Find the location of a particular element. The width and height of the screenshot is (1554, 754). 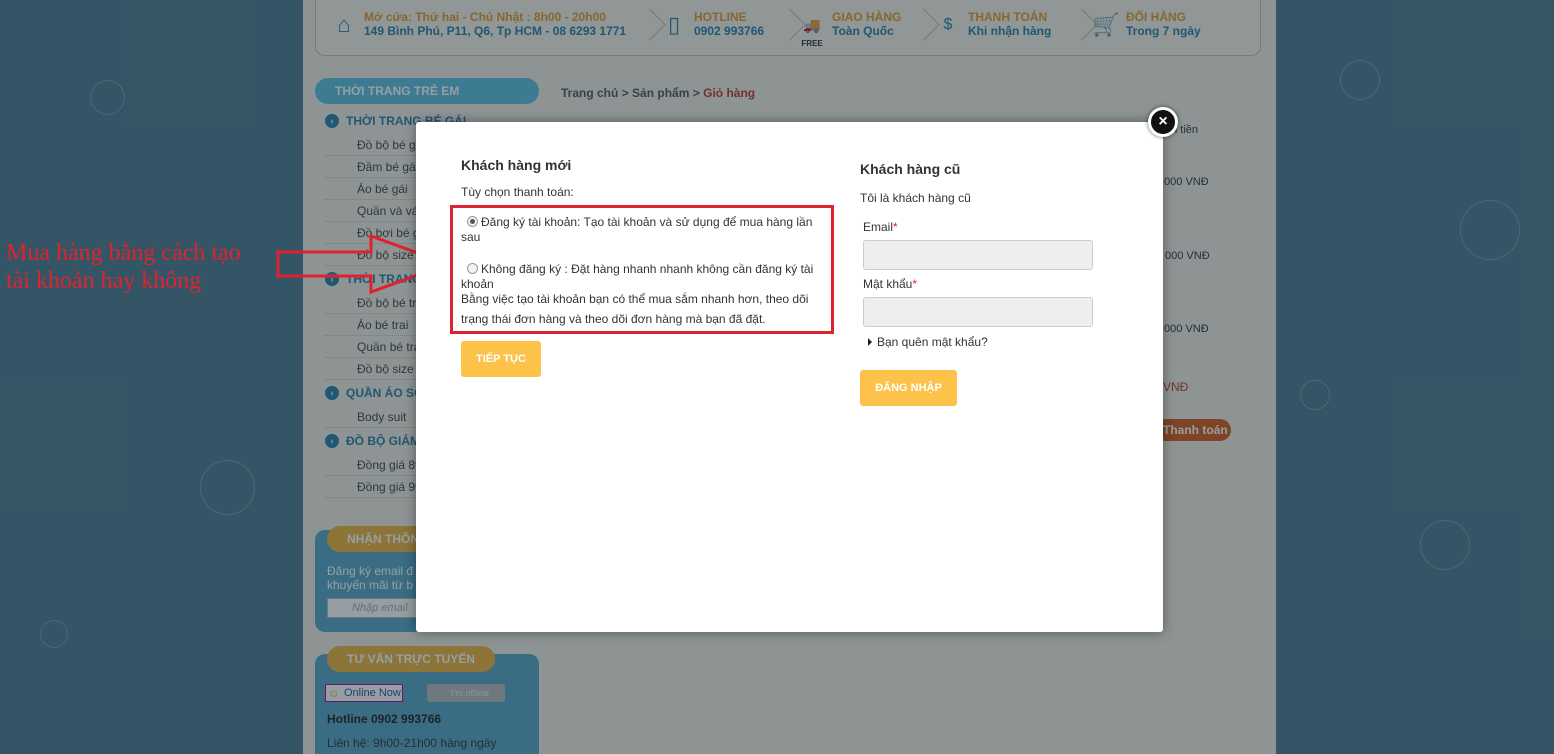

payment-options-label: Tùy chọn thanh toán: is located at coordinates (517, 192).